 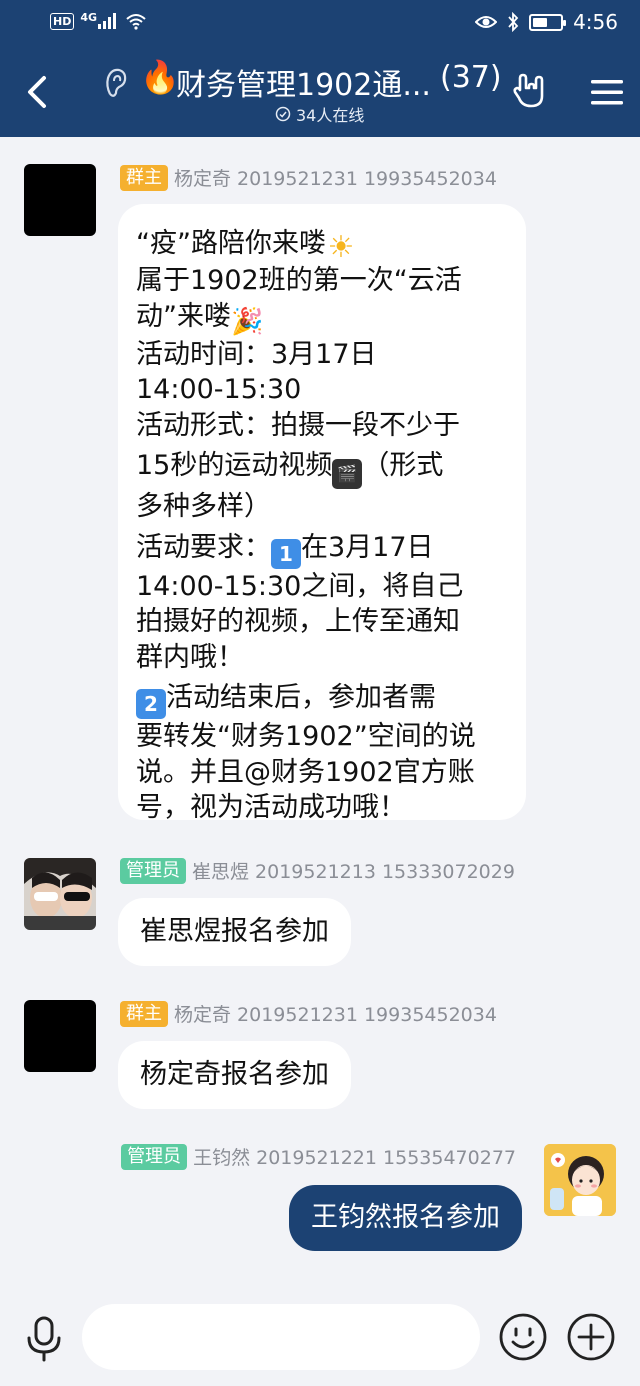 I want to click on sun-icon: ☀, so click(x=341, y=247).